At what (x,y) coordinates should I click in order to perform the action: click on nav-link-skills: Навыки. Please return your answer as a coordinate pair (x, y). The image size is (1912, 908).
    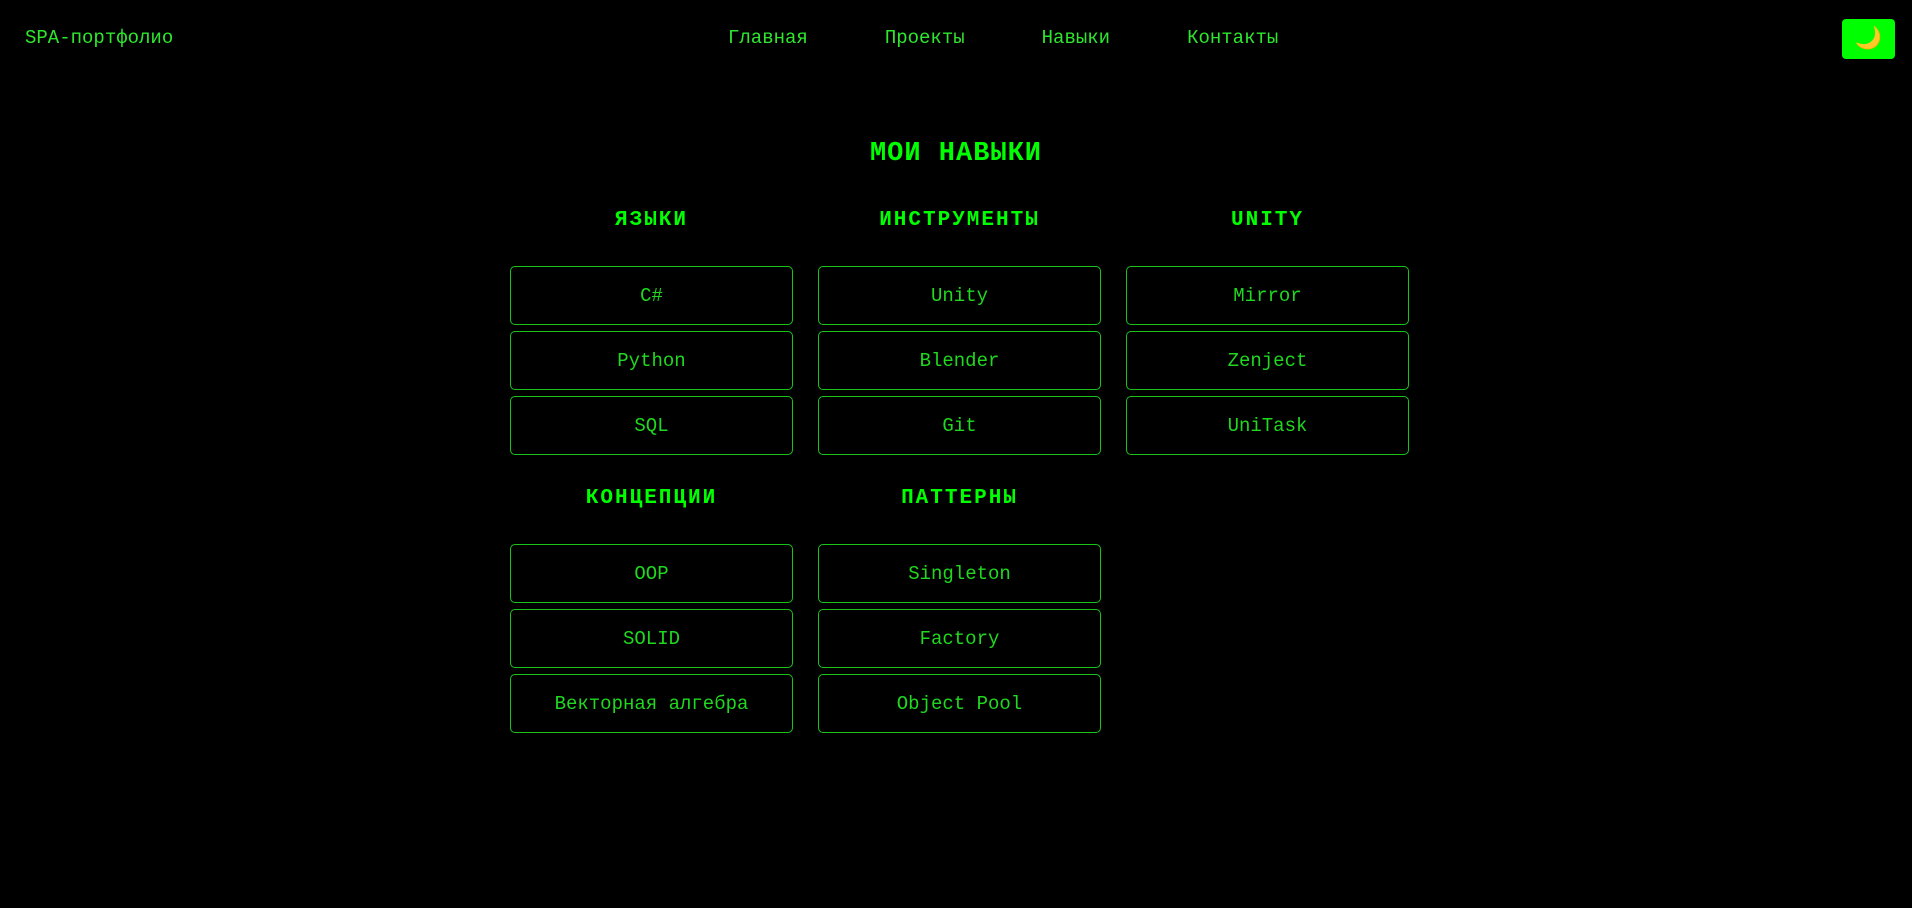
    Looking at the image, I should click on (1076, 38).